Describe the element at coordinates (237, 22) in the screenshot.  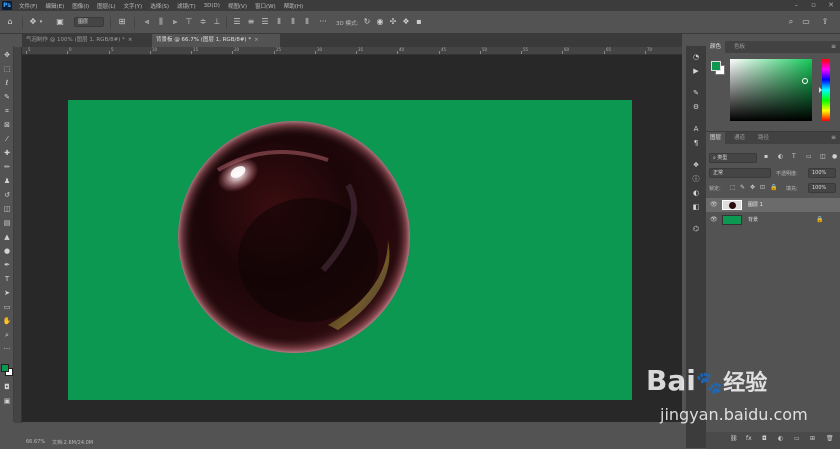
I see `distribute-top-icon: ☰` at that location.